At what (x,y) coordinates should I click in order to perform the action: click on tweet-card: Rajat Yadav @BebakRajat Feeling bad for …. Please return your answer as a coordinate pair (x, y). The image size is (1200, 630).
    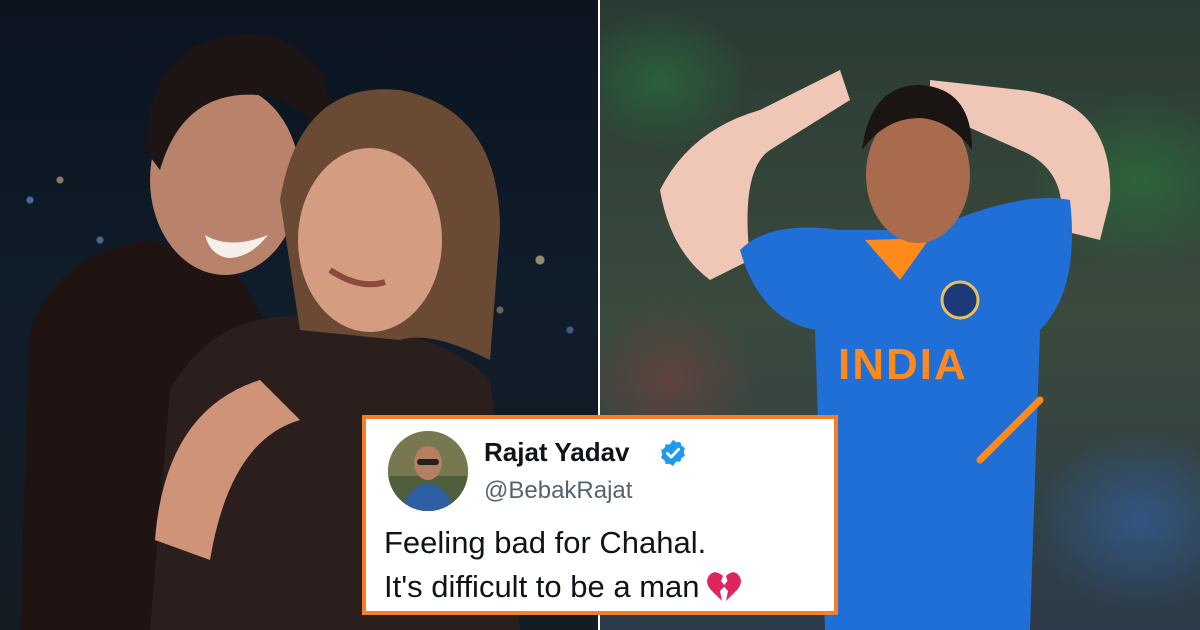
    Looking at the image, I should click on (600, 515).